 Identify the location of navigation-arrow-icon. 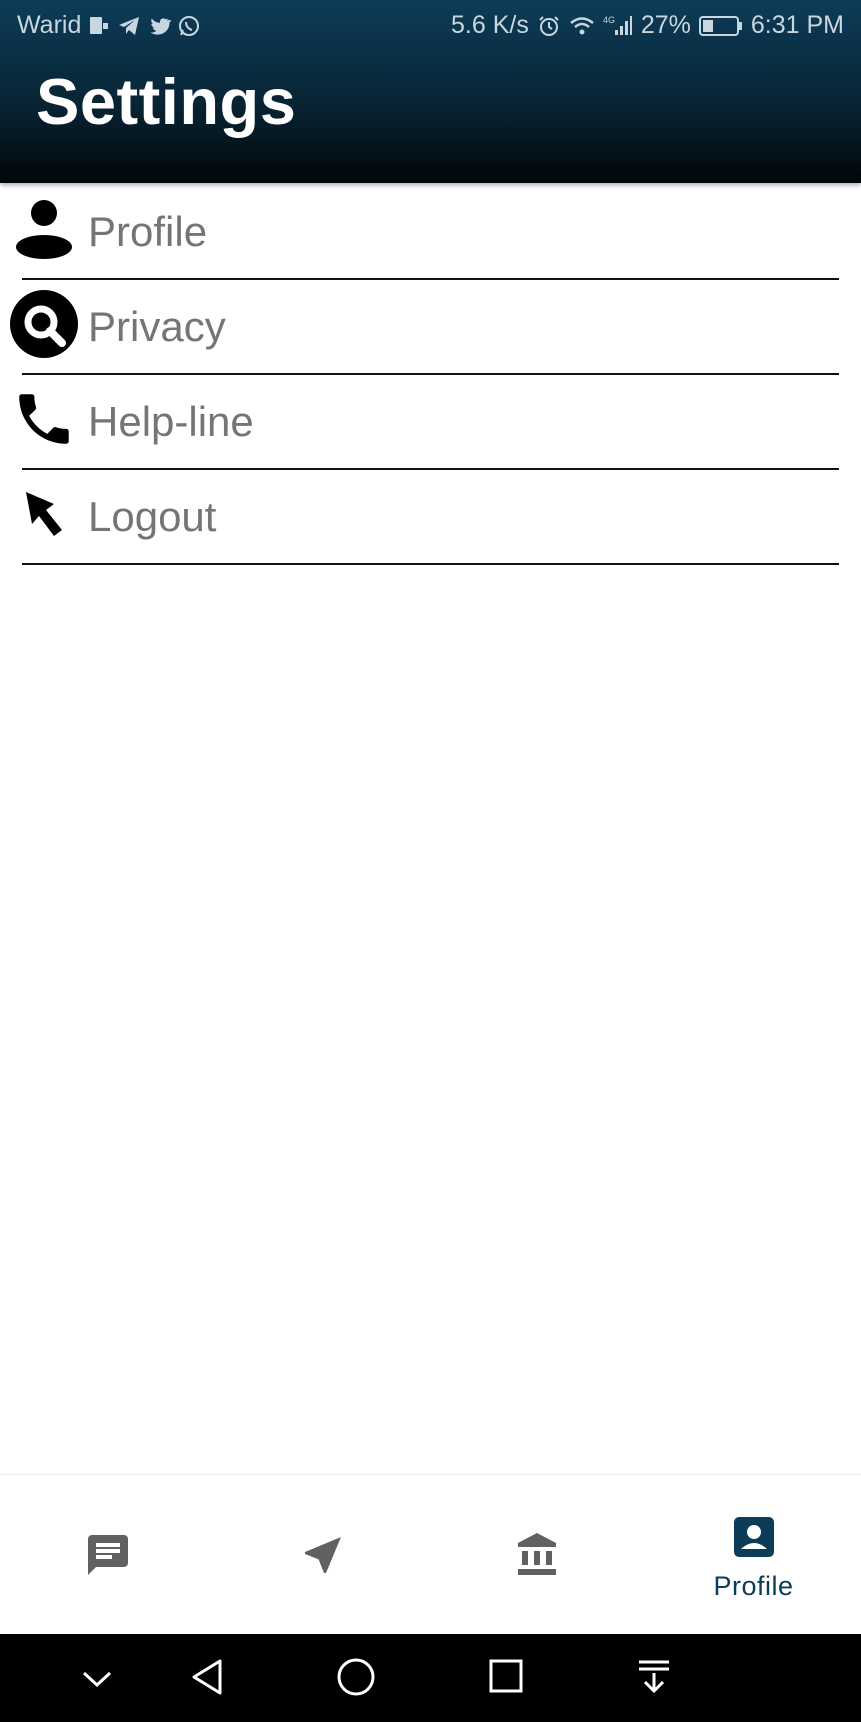
(323, 1557).